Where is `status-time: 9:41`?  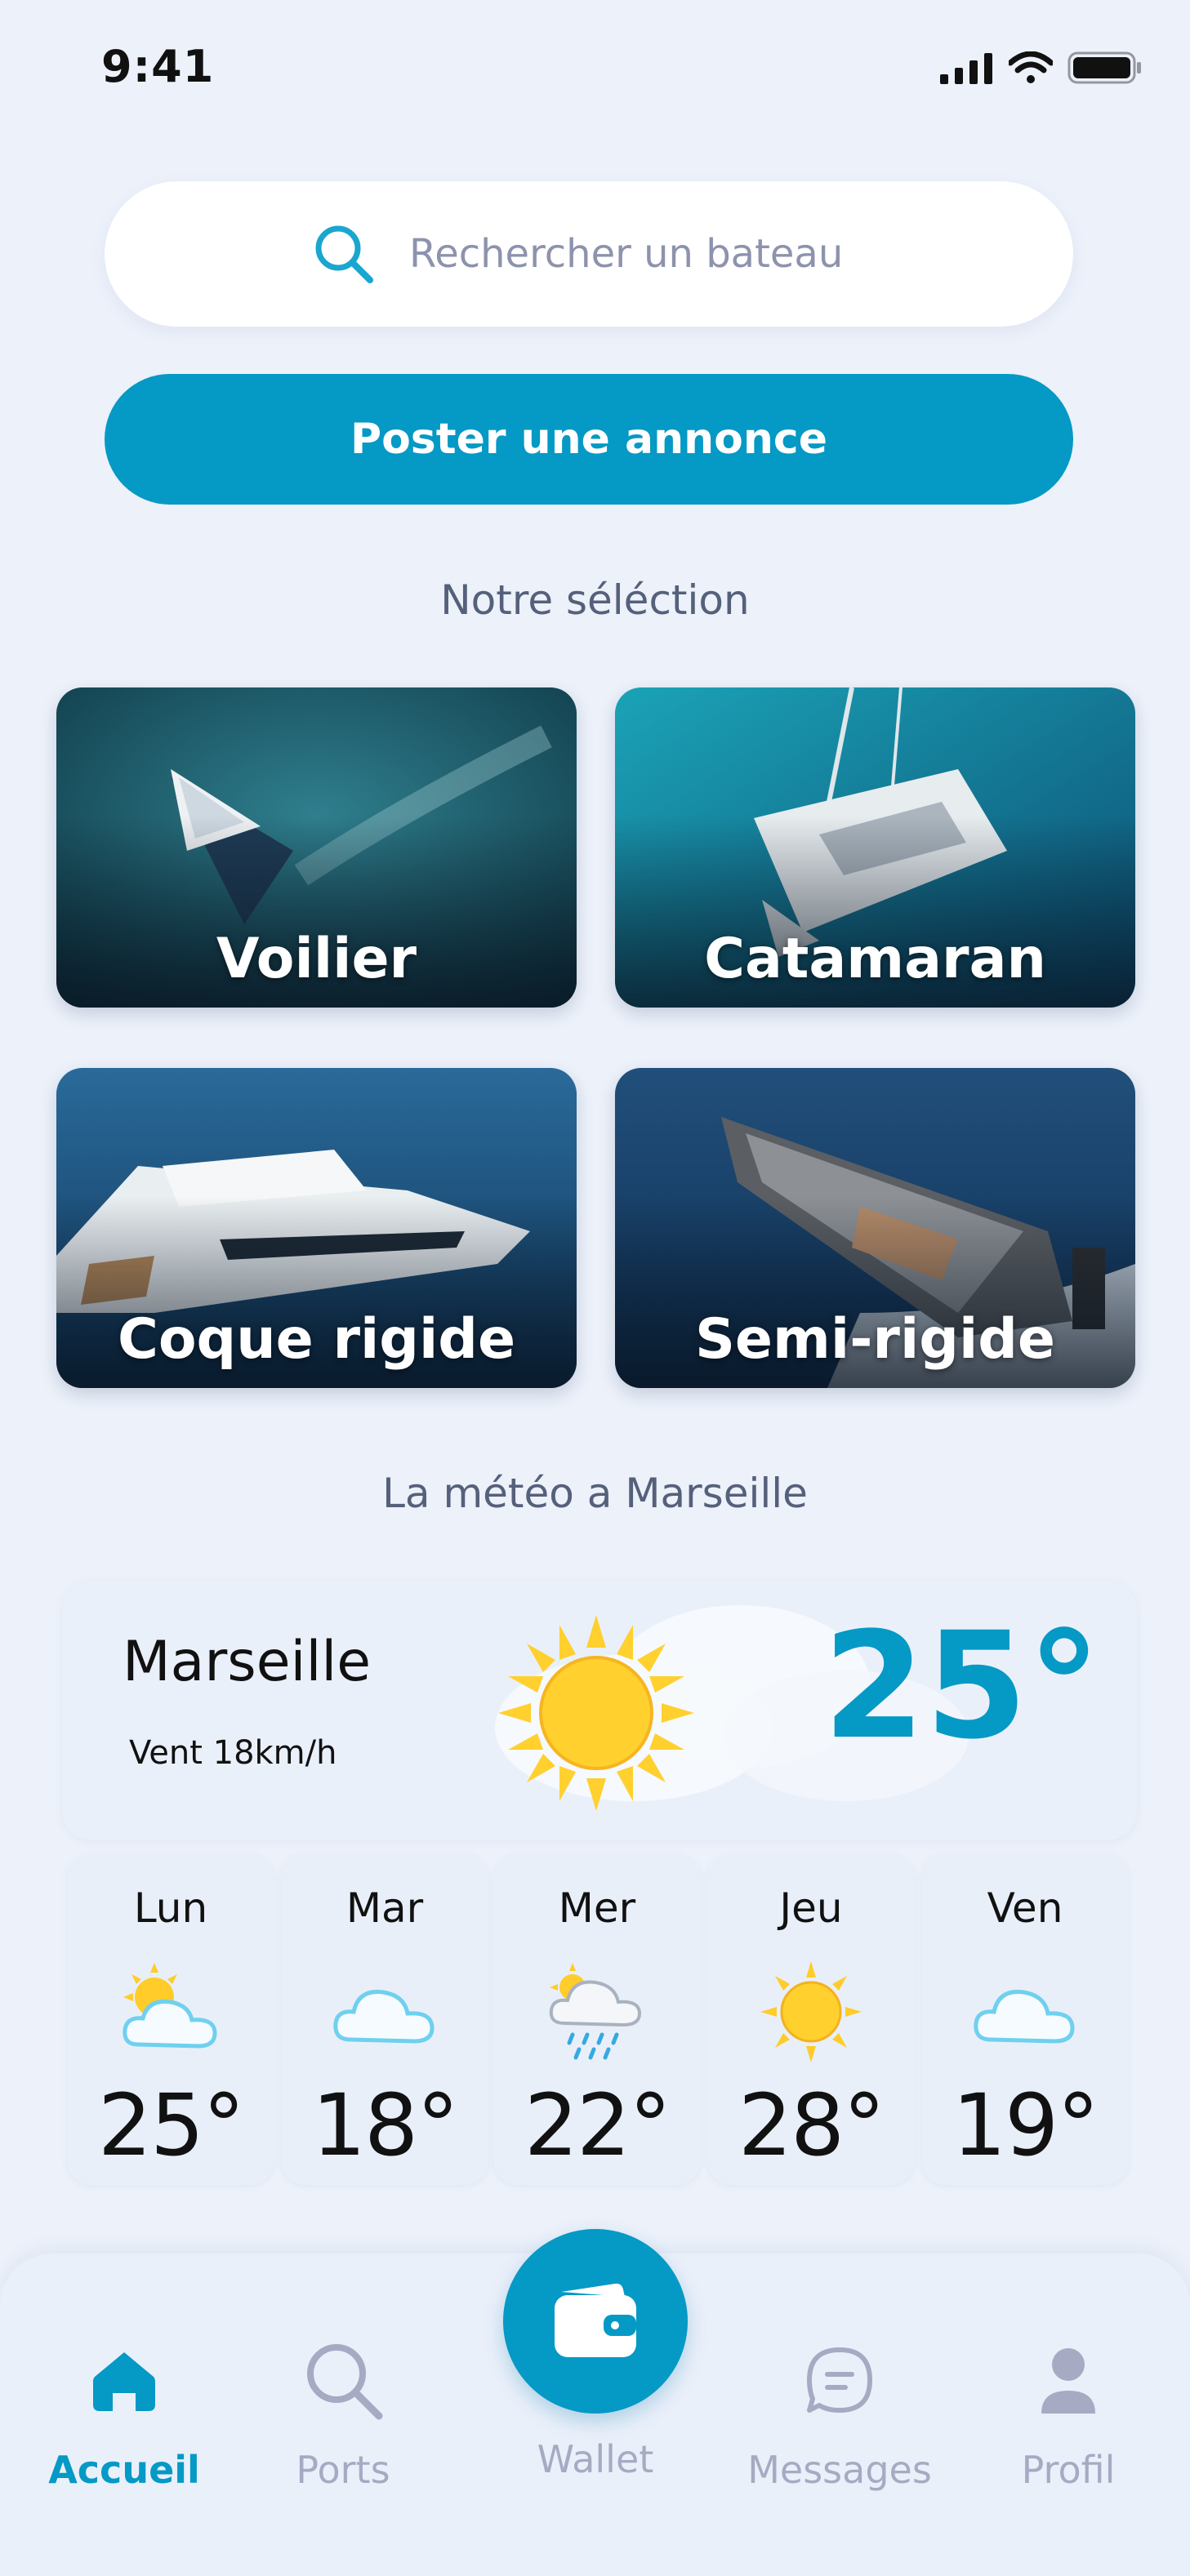
status-time: 9:41 is located at coordinates (158, 66).